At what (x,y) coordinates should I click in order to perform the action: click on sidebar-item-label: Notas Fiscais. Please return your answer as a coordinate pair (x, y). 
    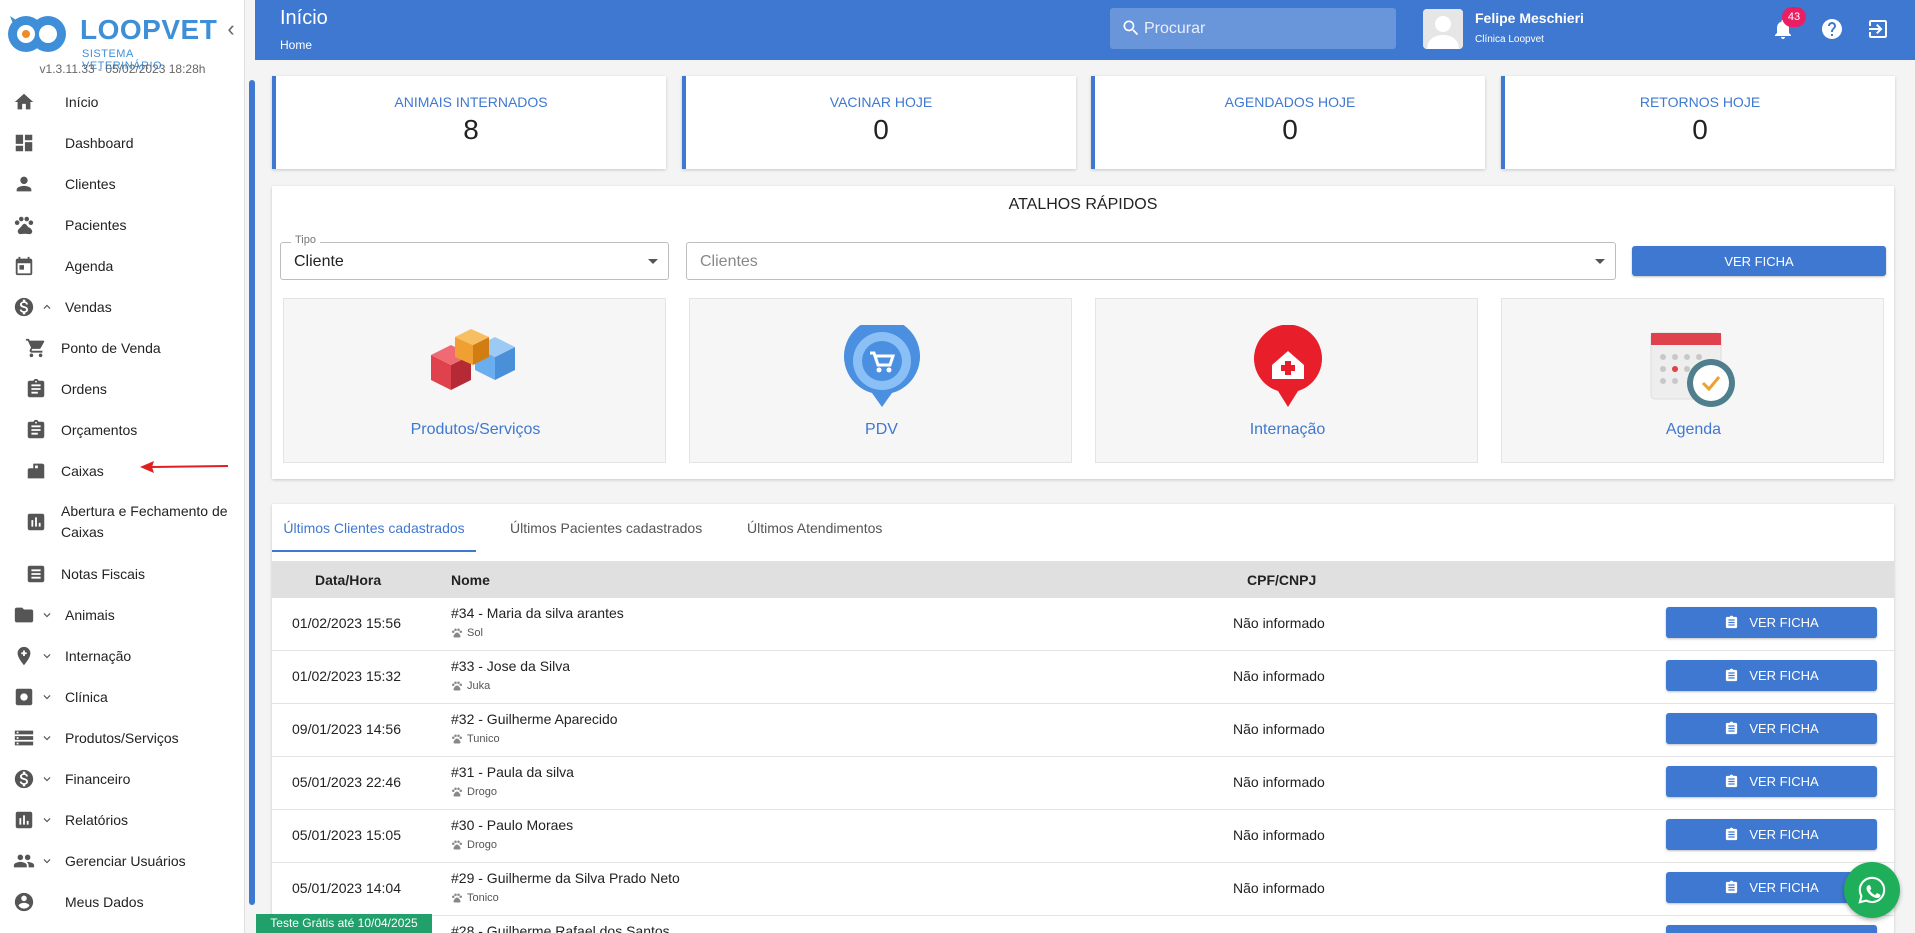
    Looking at the image, I should click on (103, 574).